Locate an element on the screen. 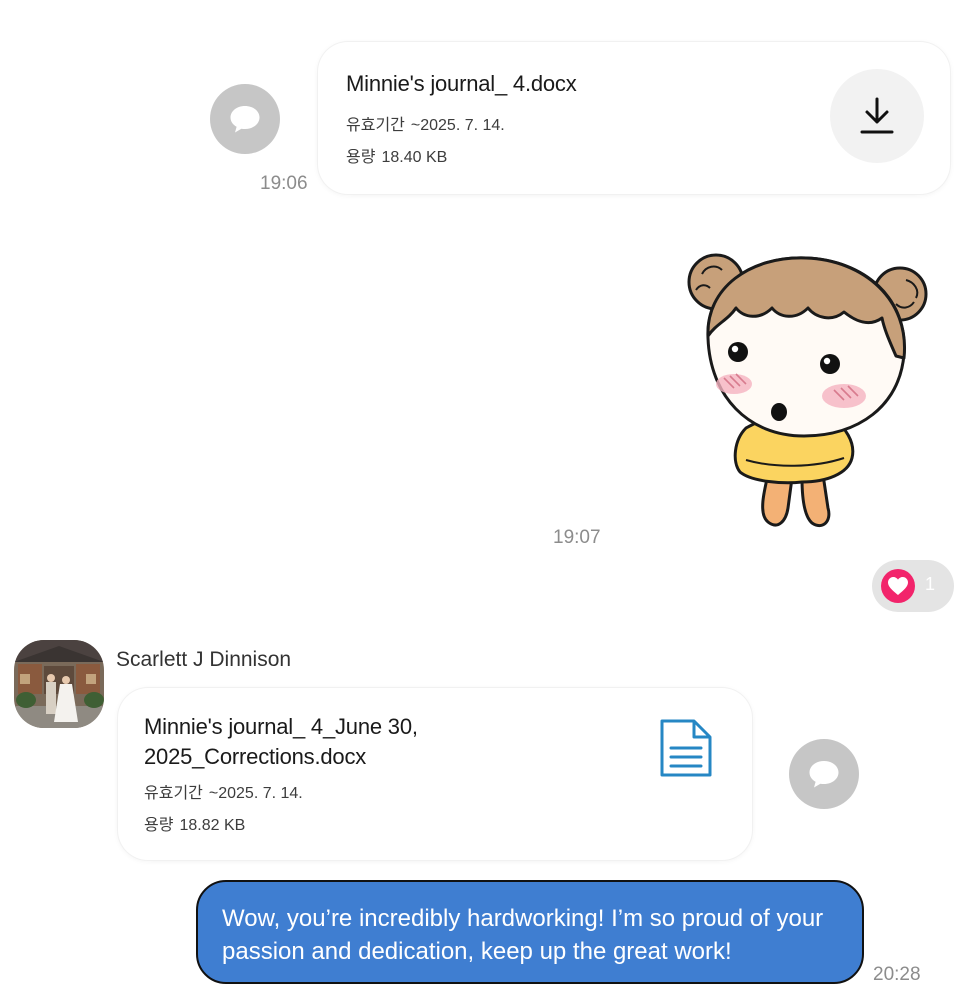 The height and width of the screenshot is (1000, 968). reaction-badge: 1 is located at coordinates (913, 586).